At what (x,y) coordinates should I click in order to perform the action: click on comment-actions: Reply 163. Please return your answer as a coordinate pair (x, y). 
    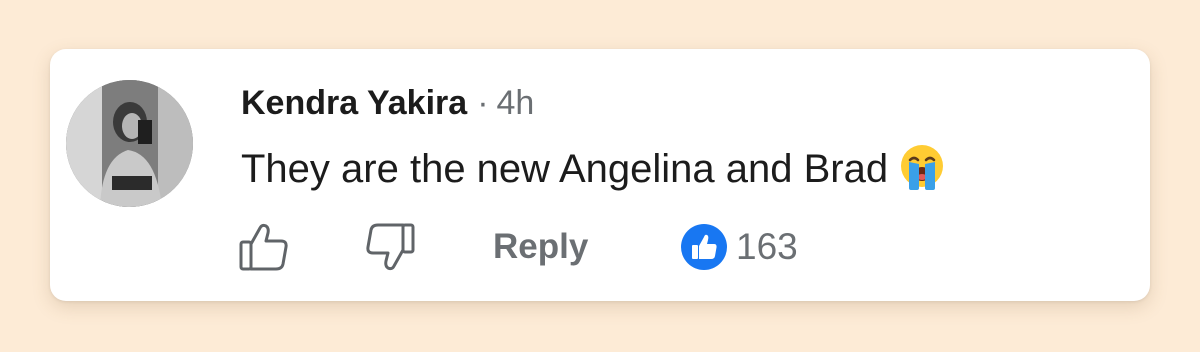
    Looking at the image, I should click on (557, 247).